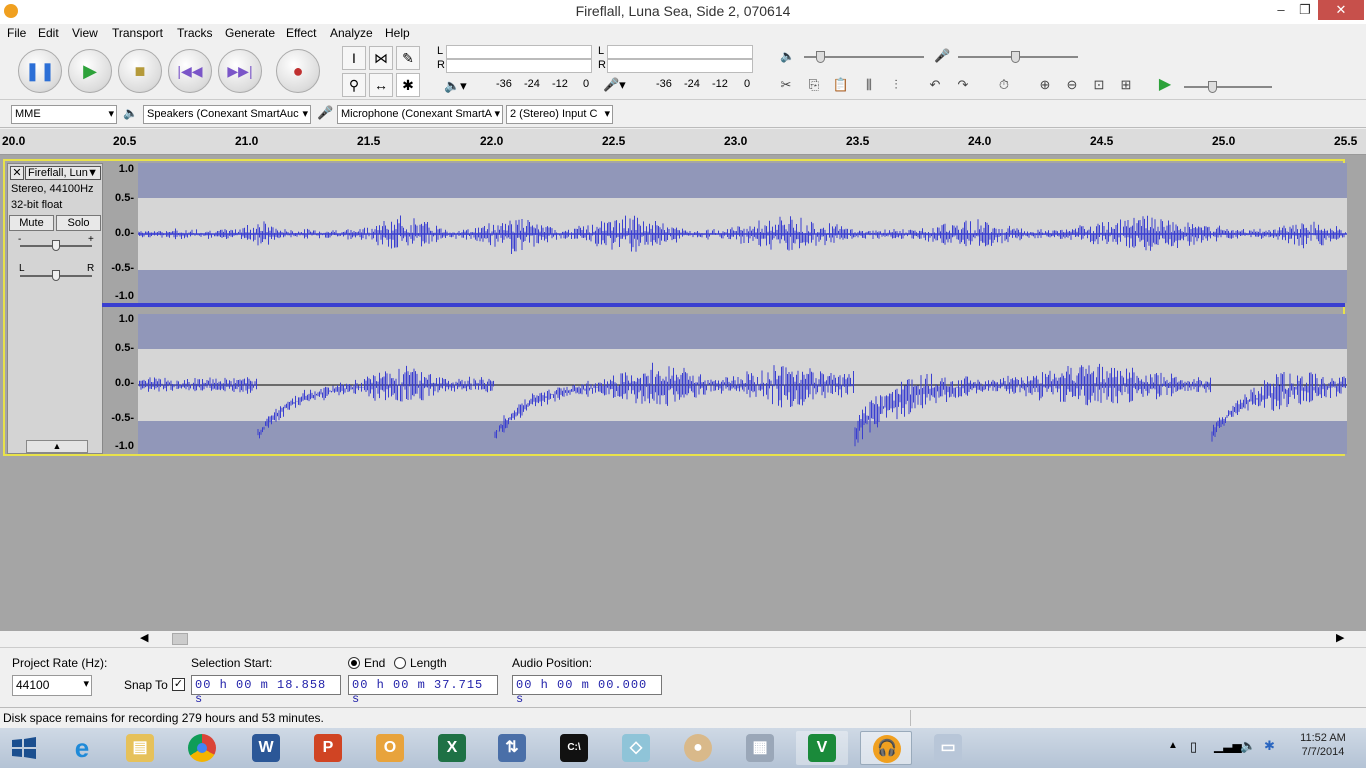  What do you see at coordinates (78, 223) in the screenshot?
I see `solo-button: Solo` at bounding box center [78, 223].